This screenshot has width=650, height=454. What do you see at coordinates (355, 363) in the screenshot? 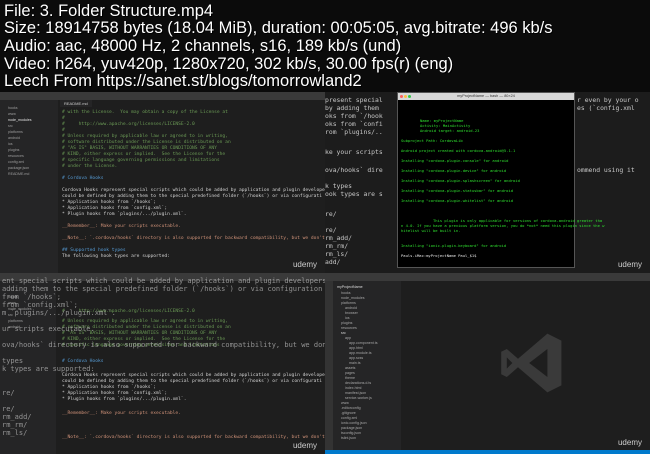
I see `explorer-item: main.ts` at bounding box center [355, 363].